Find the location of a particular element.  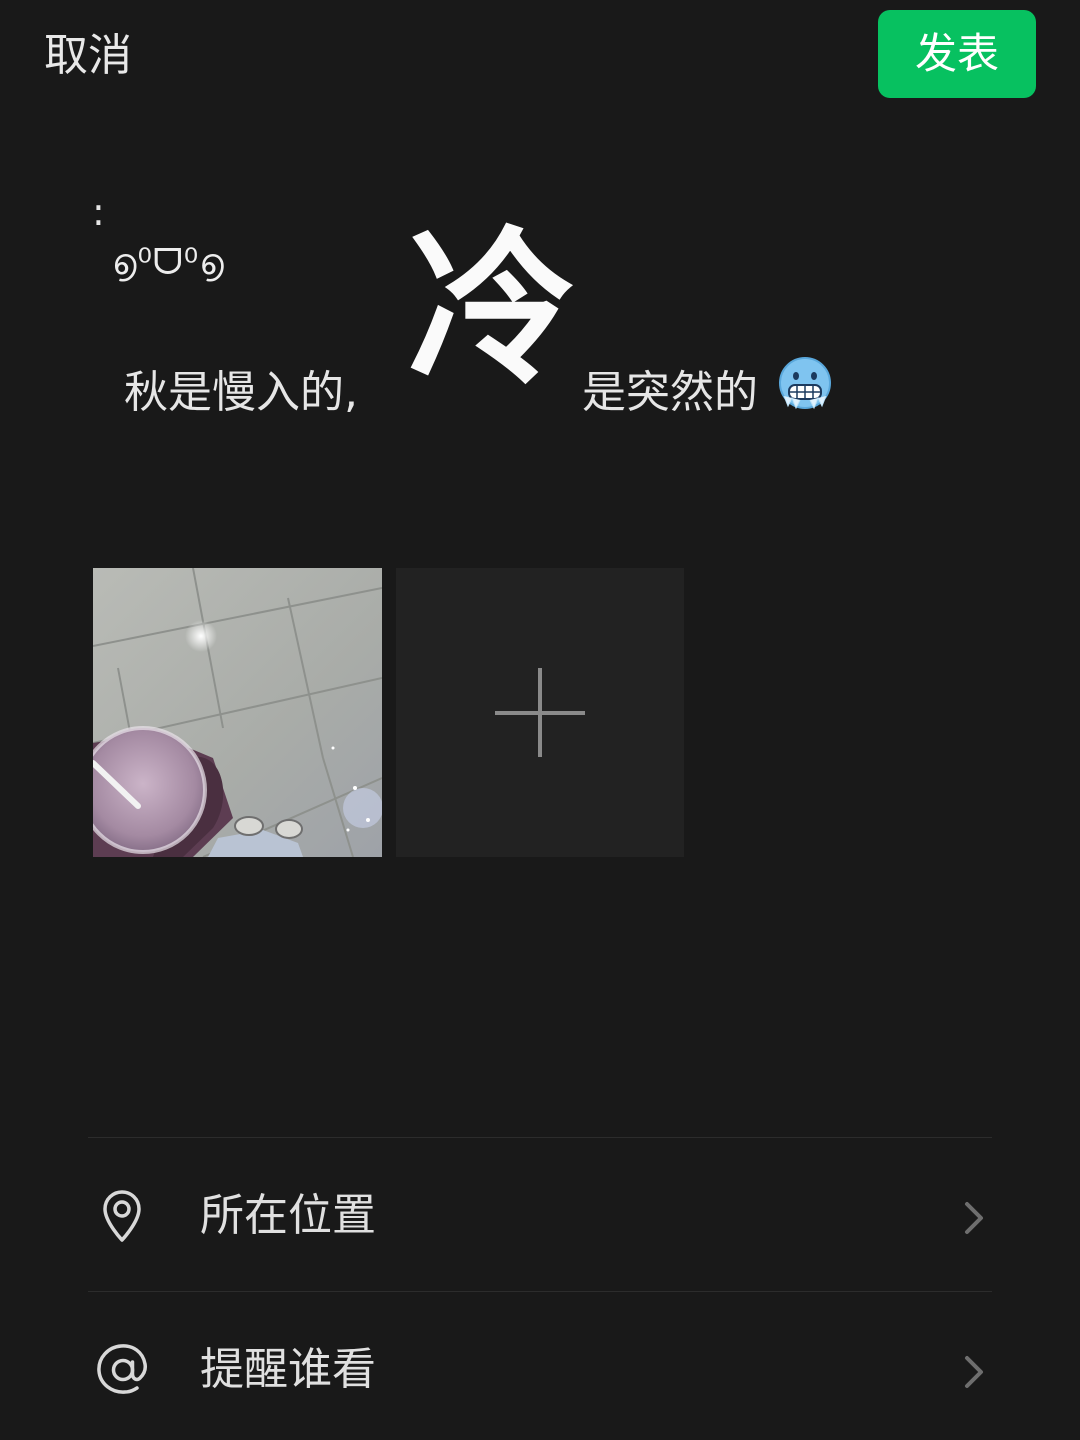

location-option: 所在位置 is located at coordinates (540, 1215).